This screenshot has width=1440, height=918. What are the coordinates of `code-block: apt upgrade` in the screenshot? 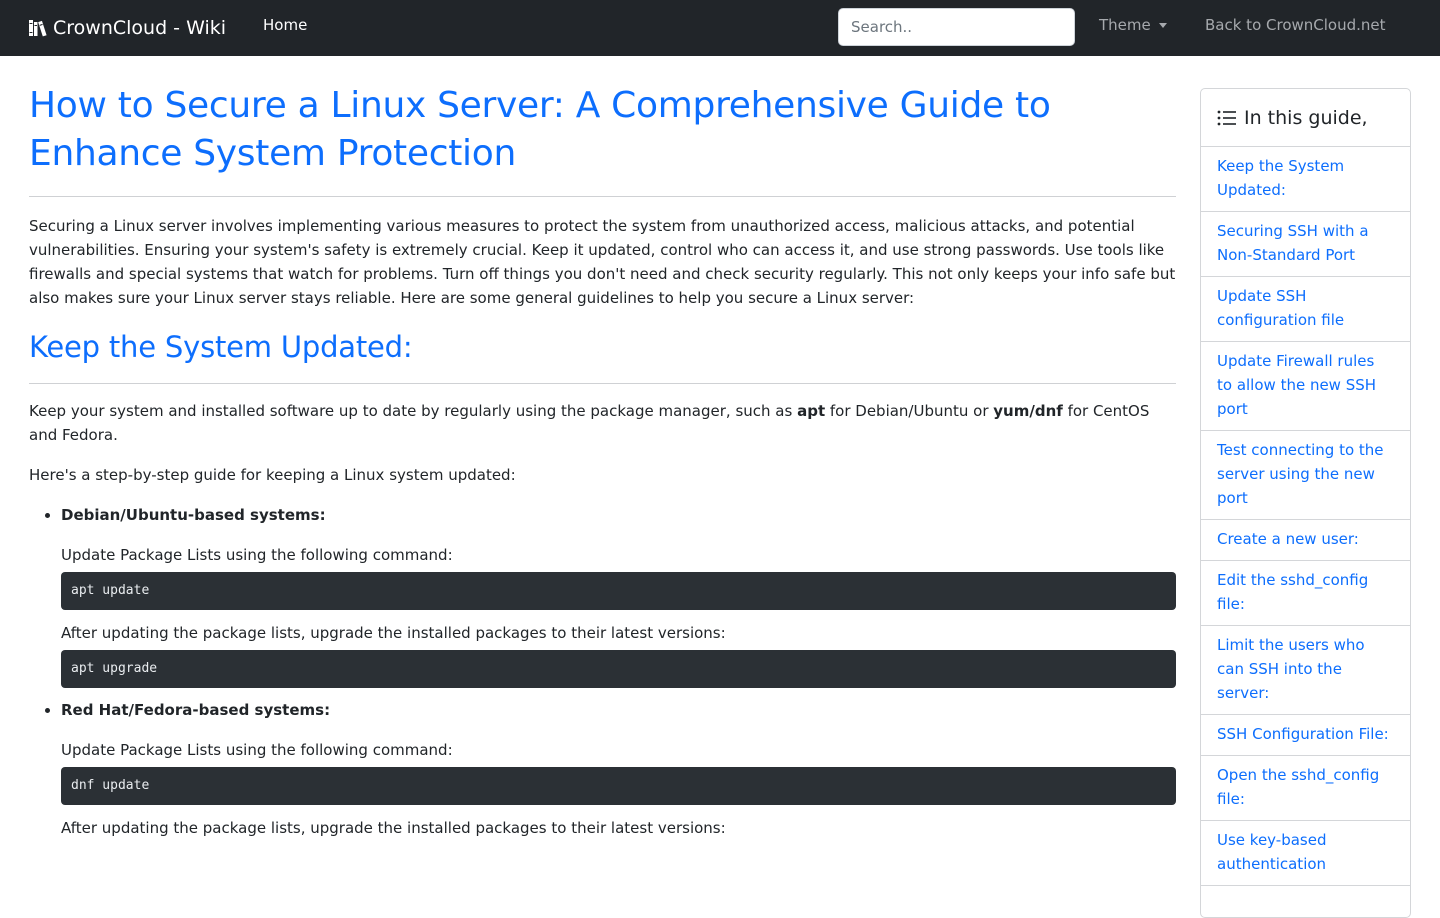 It's located at (618, 669).